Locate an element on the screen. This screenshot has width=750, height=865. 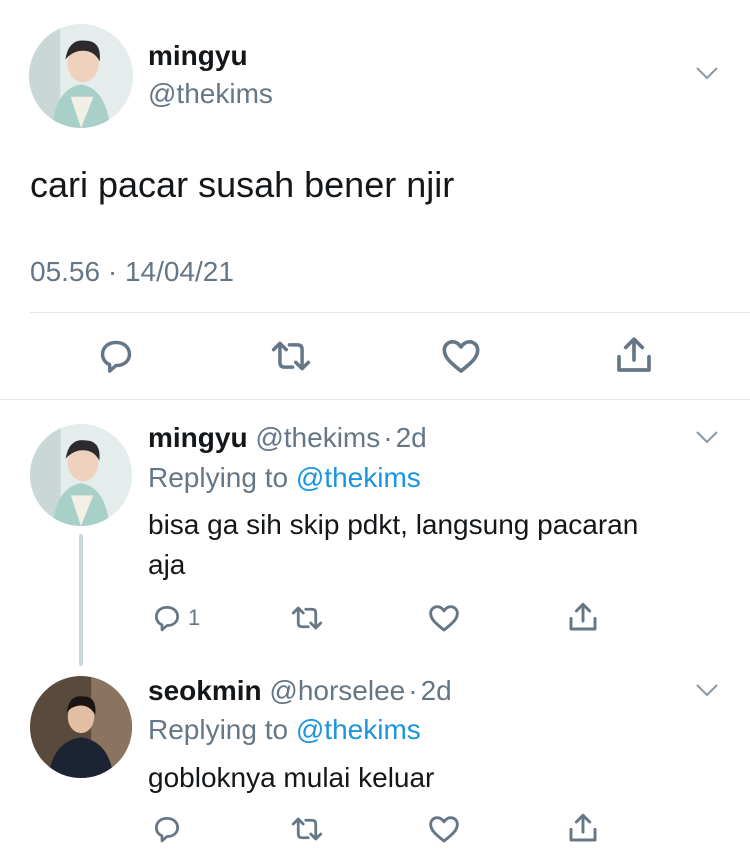
reply-header: seokmin @horselee · 2d is located at coordinates (300, 691).